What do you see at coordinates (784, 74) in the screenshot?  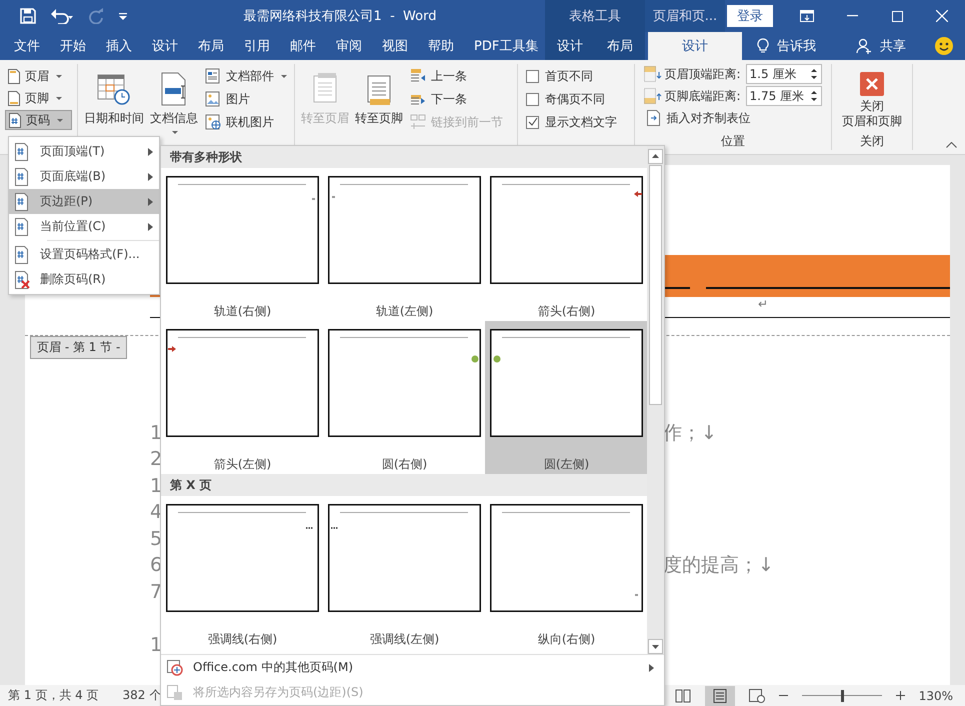 I see `spin-field: 1.5 厘米` at bounding box center [784, 74].